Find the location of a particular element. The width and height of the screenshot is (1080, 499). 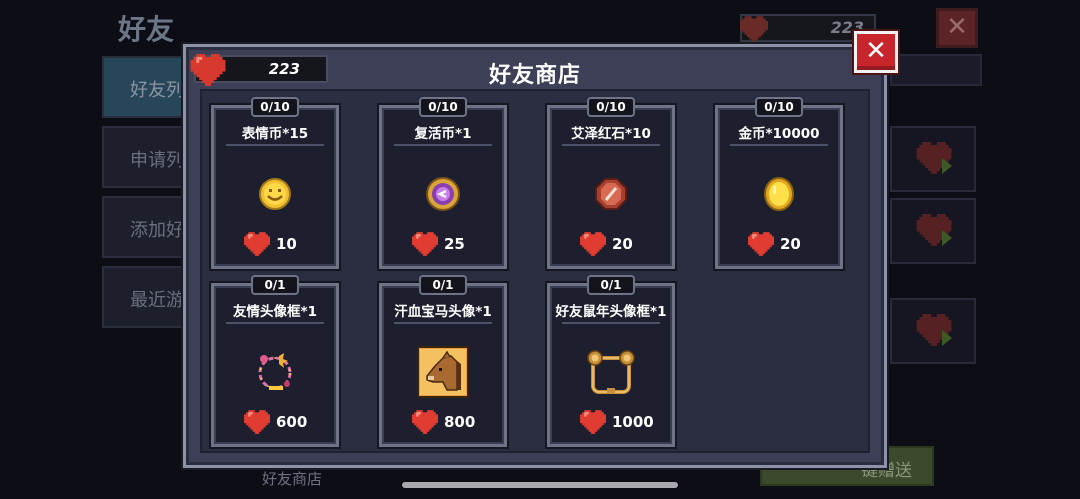

shop-item-card: 0/1 友情头像框*1 600 is located at coordinates (275, 361).